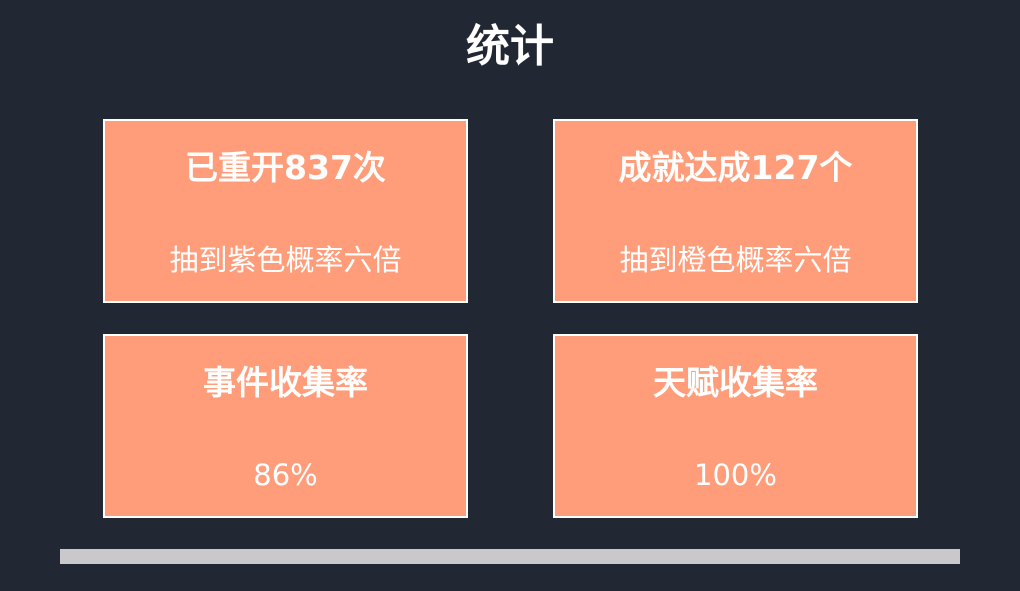 Image resolution: width=1020 pixels, height=591 pixels. What do you see at coordinates (735, 260) in the screenshot?
I see `stat-card-value: 抽到橙色概率六倍` at bounding box center [735, 260].